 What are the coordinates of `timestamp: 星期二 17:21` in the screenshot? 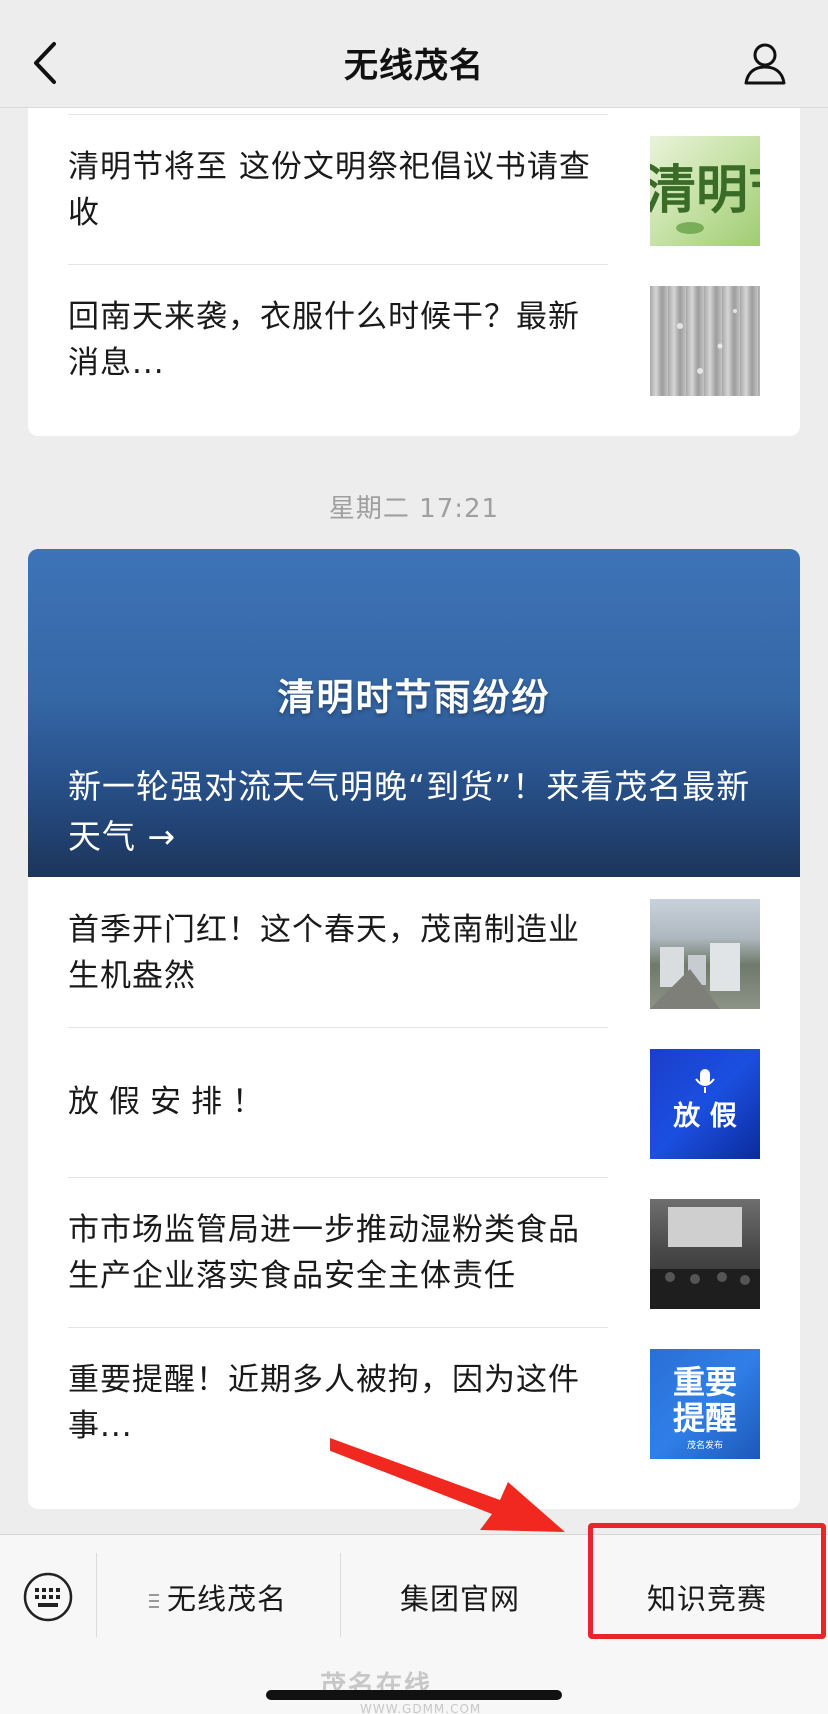 It's located at (414, 509).